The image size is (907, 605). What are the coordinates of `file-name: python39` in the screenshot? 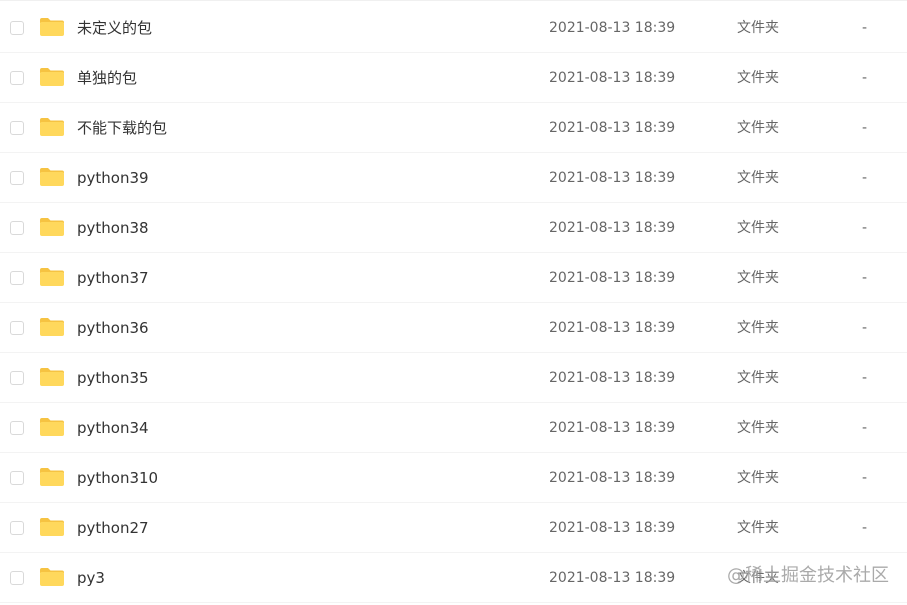 It's located at (113, 178).